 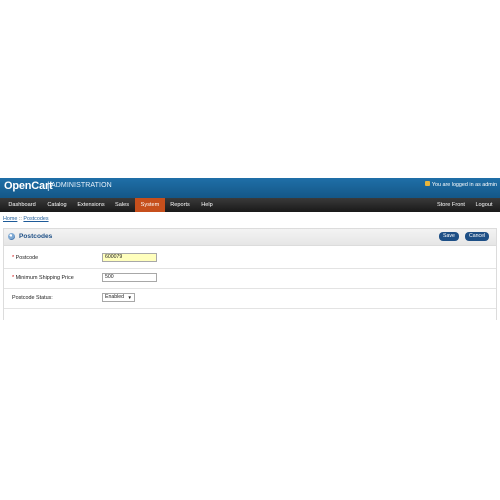 I want to click on settings-icon, so click(x=11, y=236).